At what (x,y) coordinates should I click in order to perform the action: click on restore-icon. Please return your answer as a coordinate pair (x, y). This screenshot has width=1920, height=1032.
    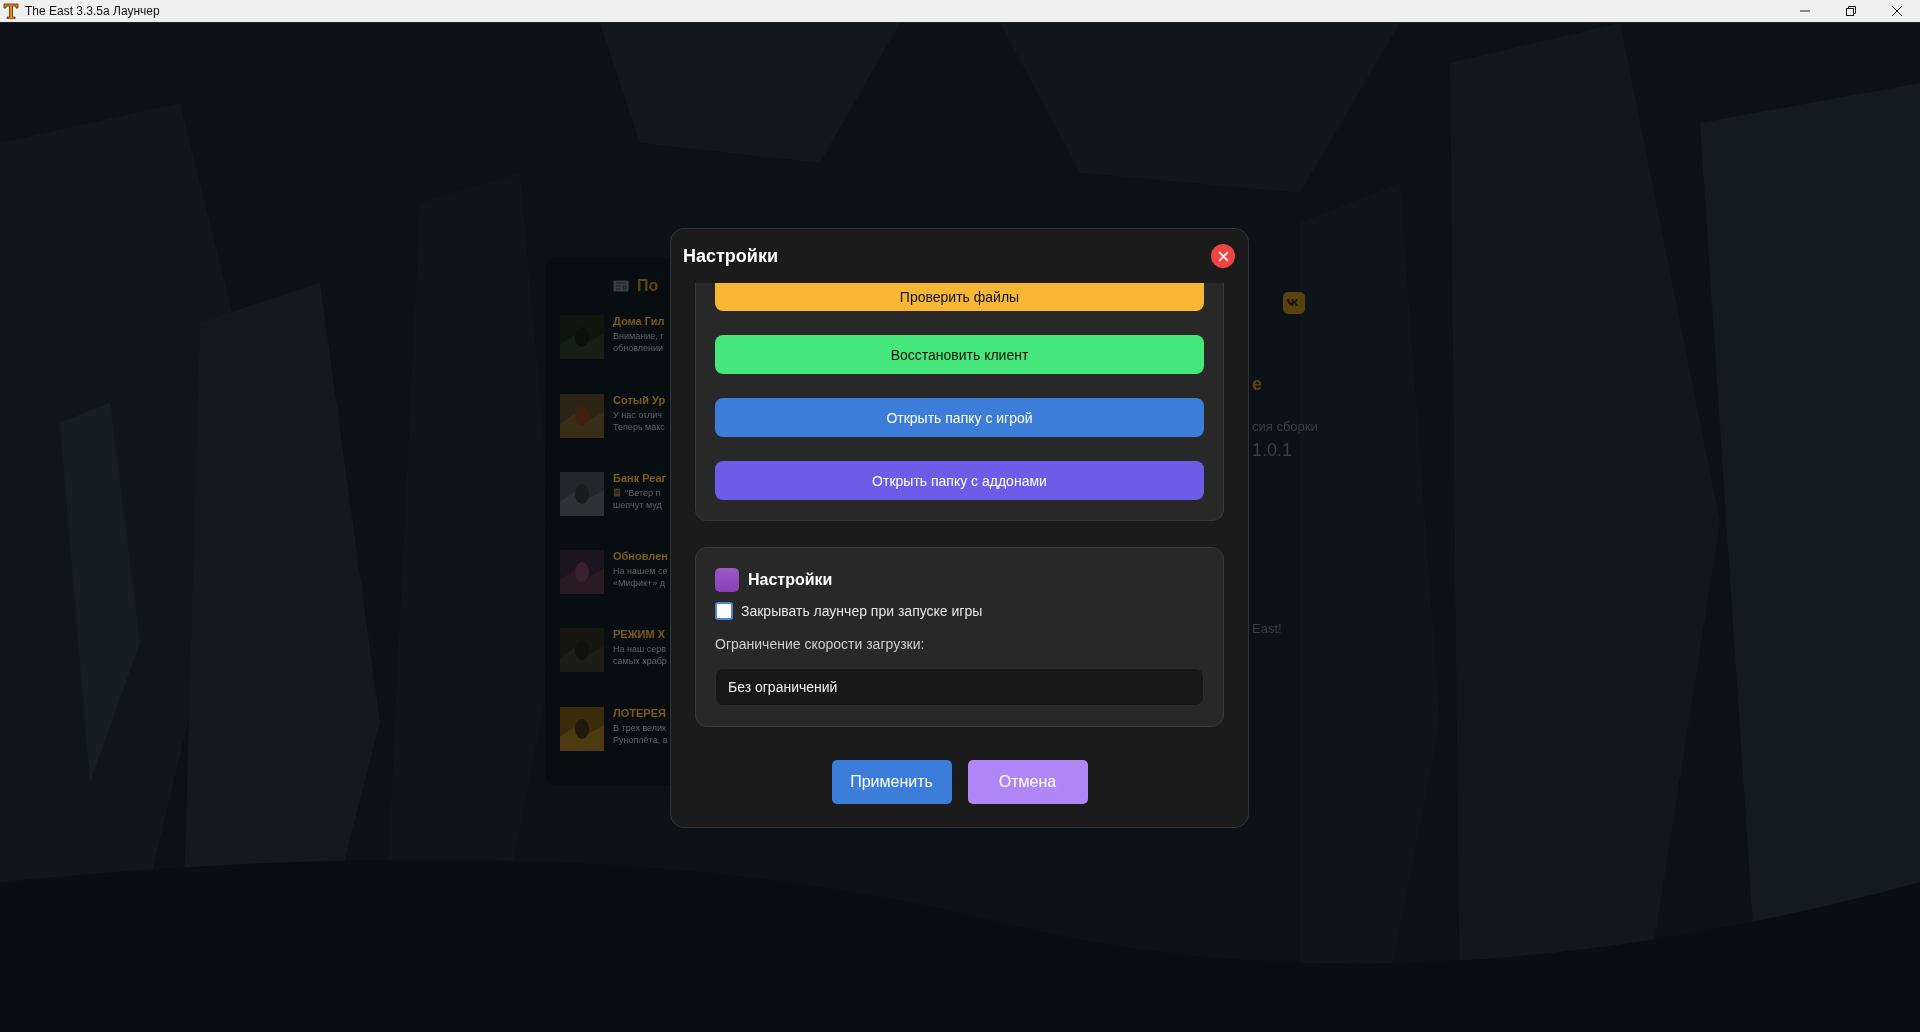
    Looking at the image, I should click on (1851, 11).